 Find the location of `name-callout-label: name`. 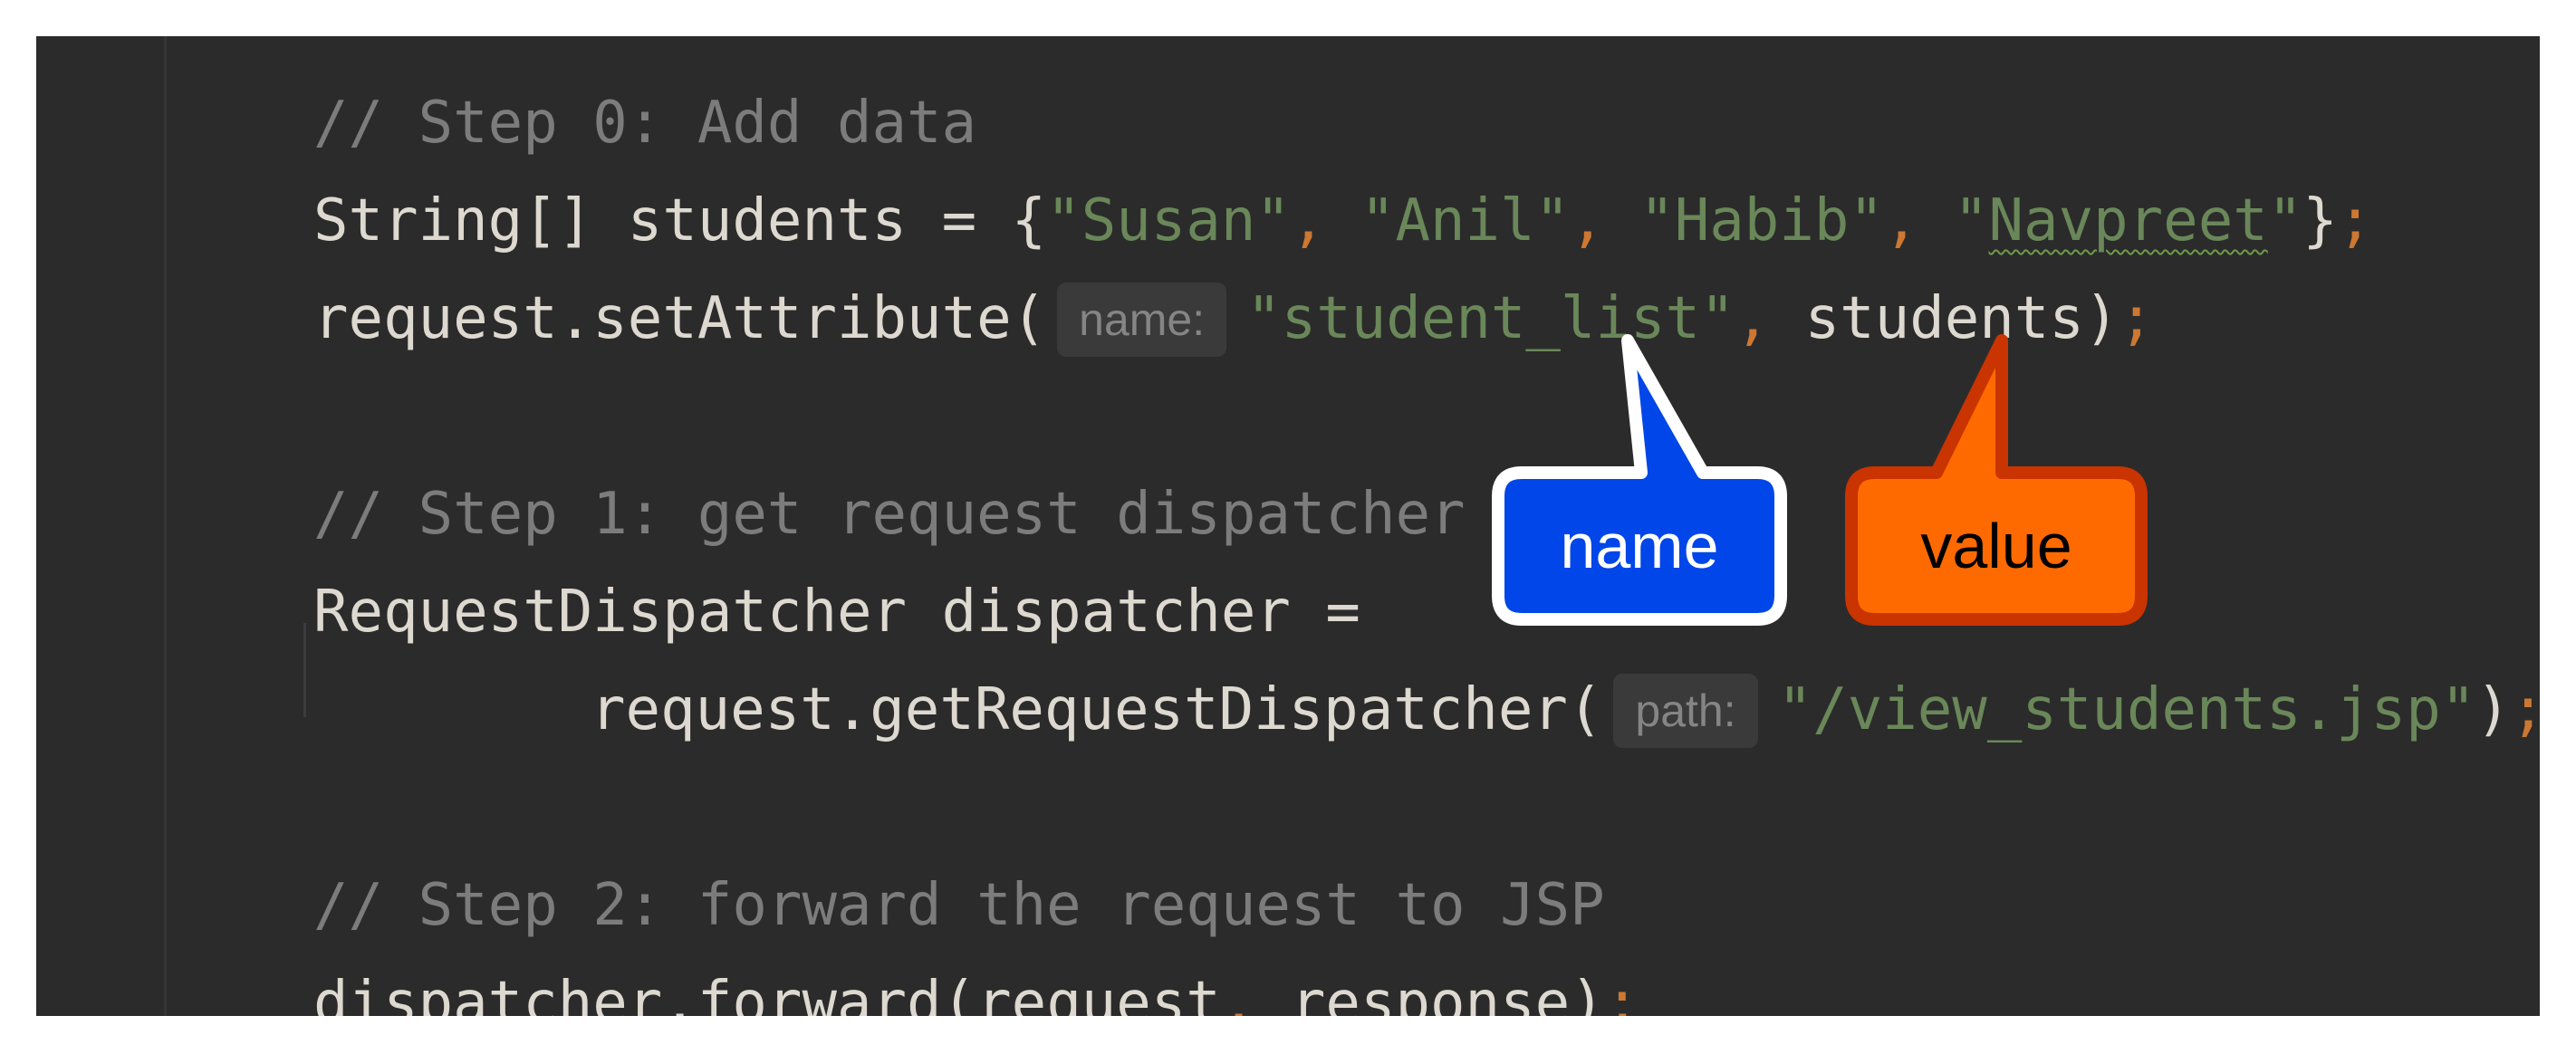

name-callout-label: name is located at coordinates (1639, 546).